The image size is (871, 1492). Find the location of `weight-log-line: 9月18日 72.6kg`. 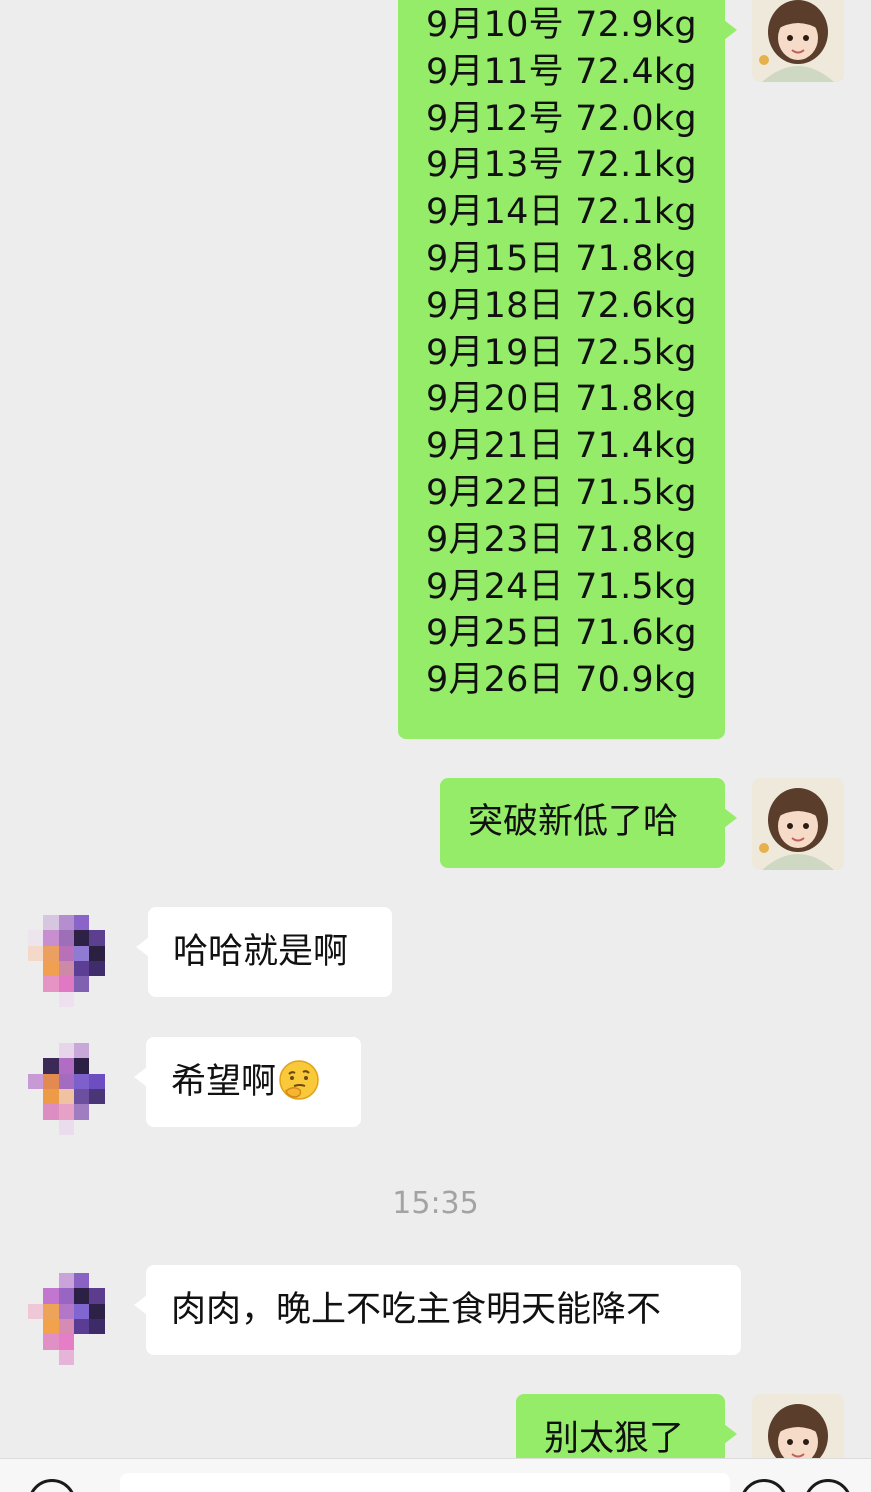

weight-log-line: 9月18日 72.6kg is located at coordinates (561, 305).